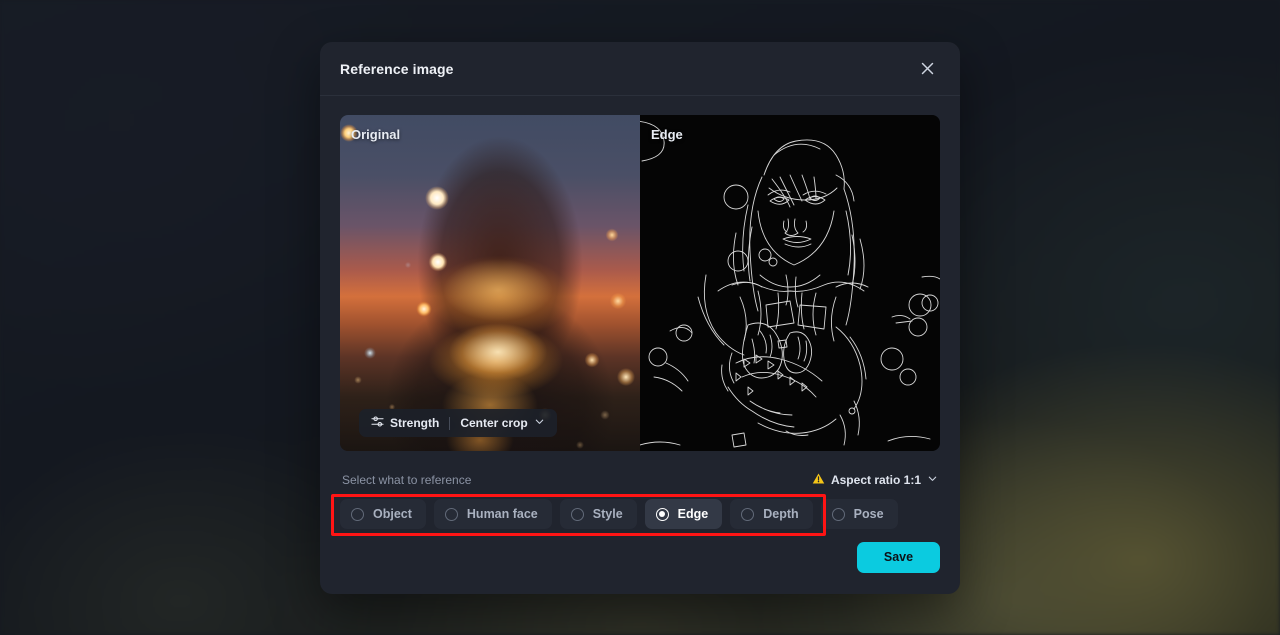 The height and width of the screenshot is (635, 1280). I want to click on save-button: Save, so click(898, 557).